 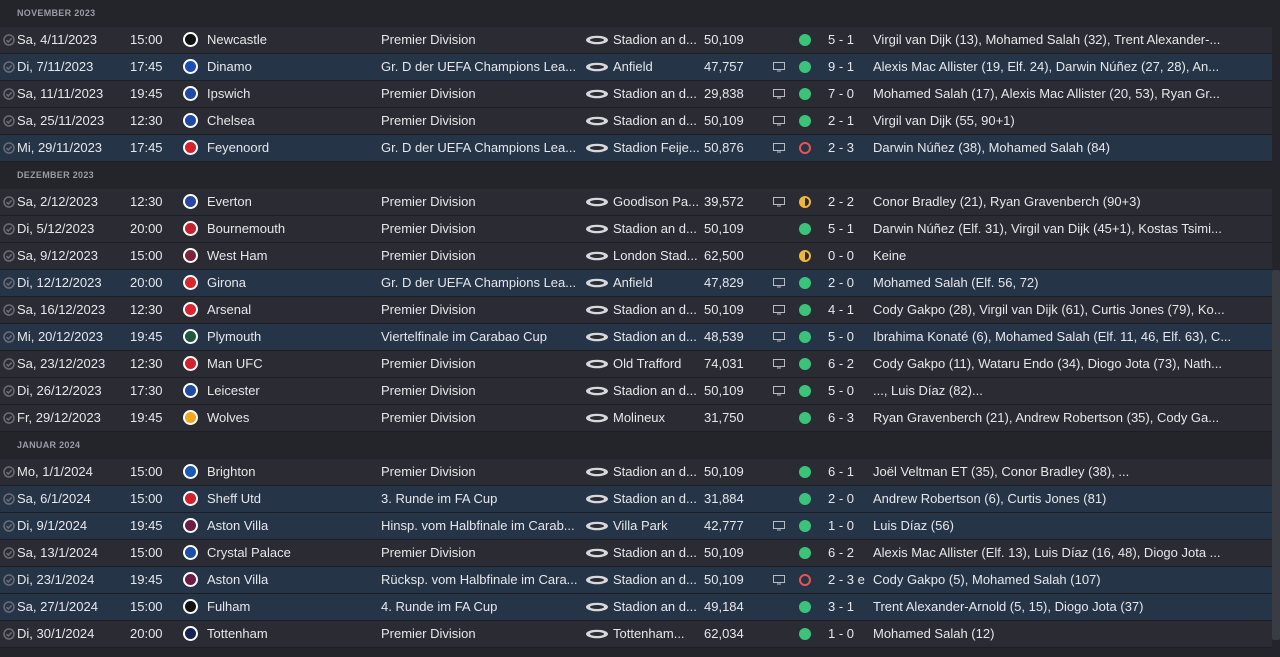 What do you see at coordinates (1276, 455) in the screenshot?
I see `scrollbar` at bounding box center [1276, 455].